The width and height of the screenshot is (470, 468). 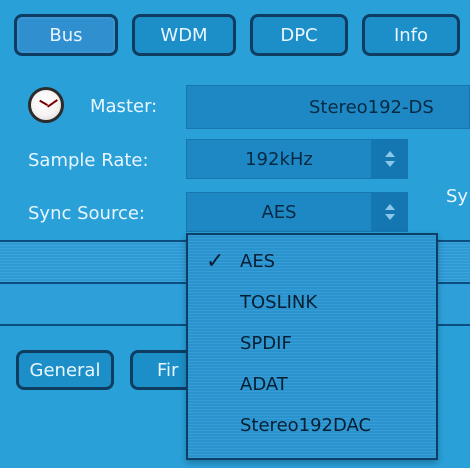 I want to click on tab-general-label: General, so click(x=65, y=370).